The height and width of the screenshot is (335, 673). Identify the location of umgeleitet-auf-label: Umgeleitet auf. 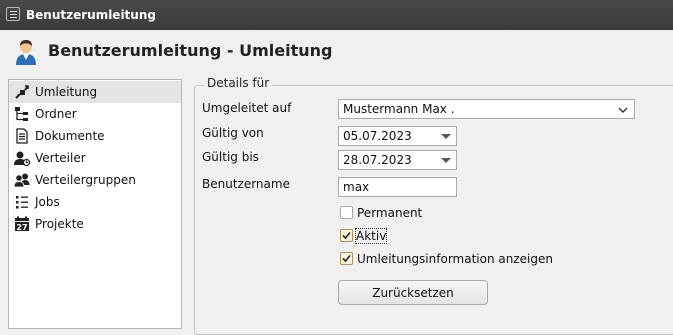
(247, 108).